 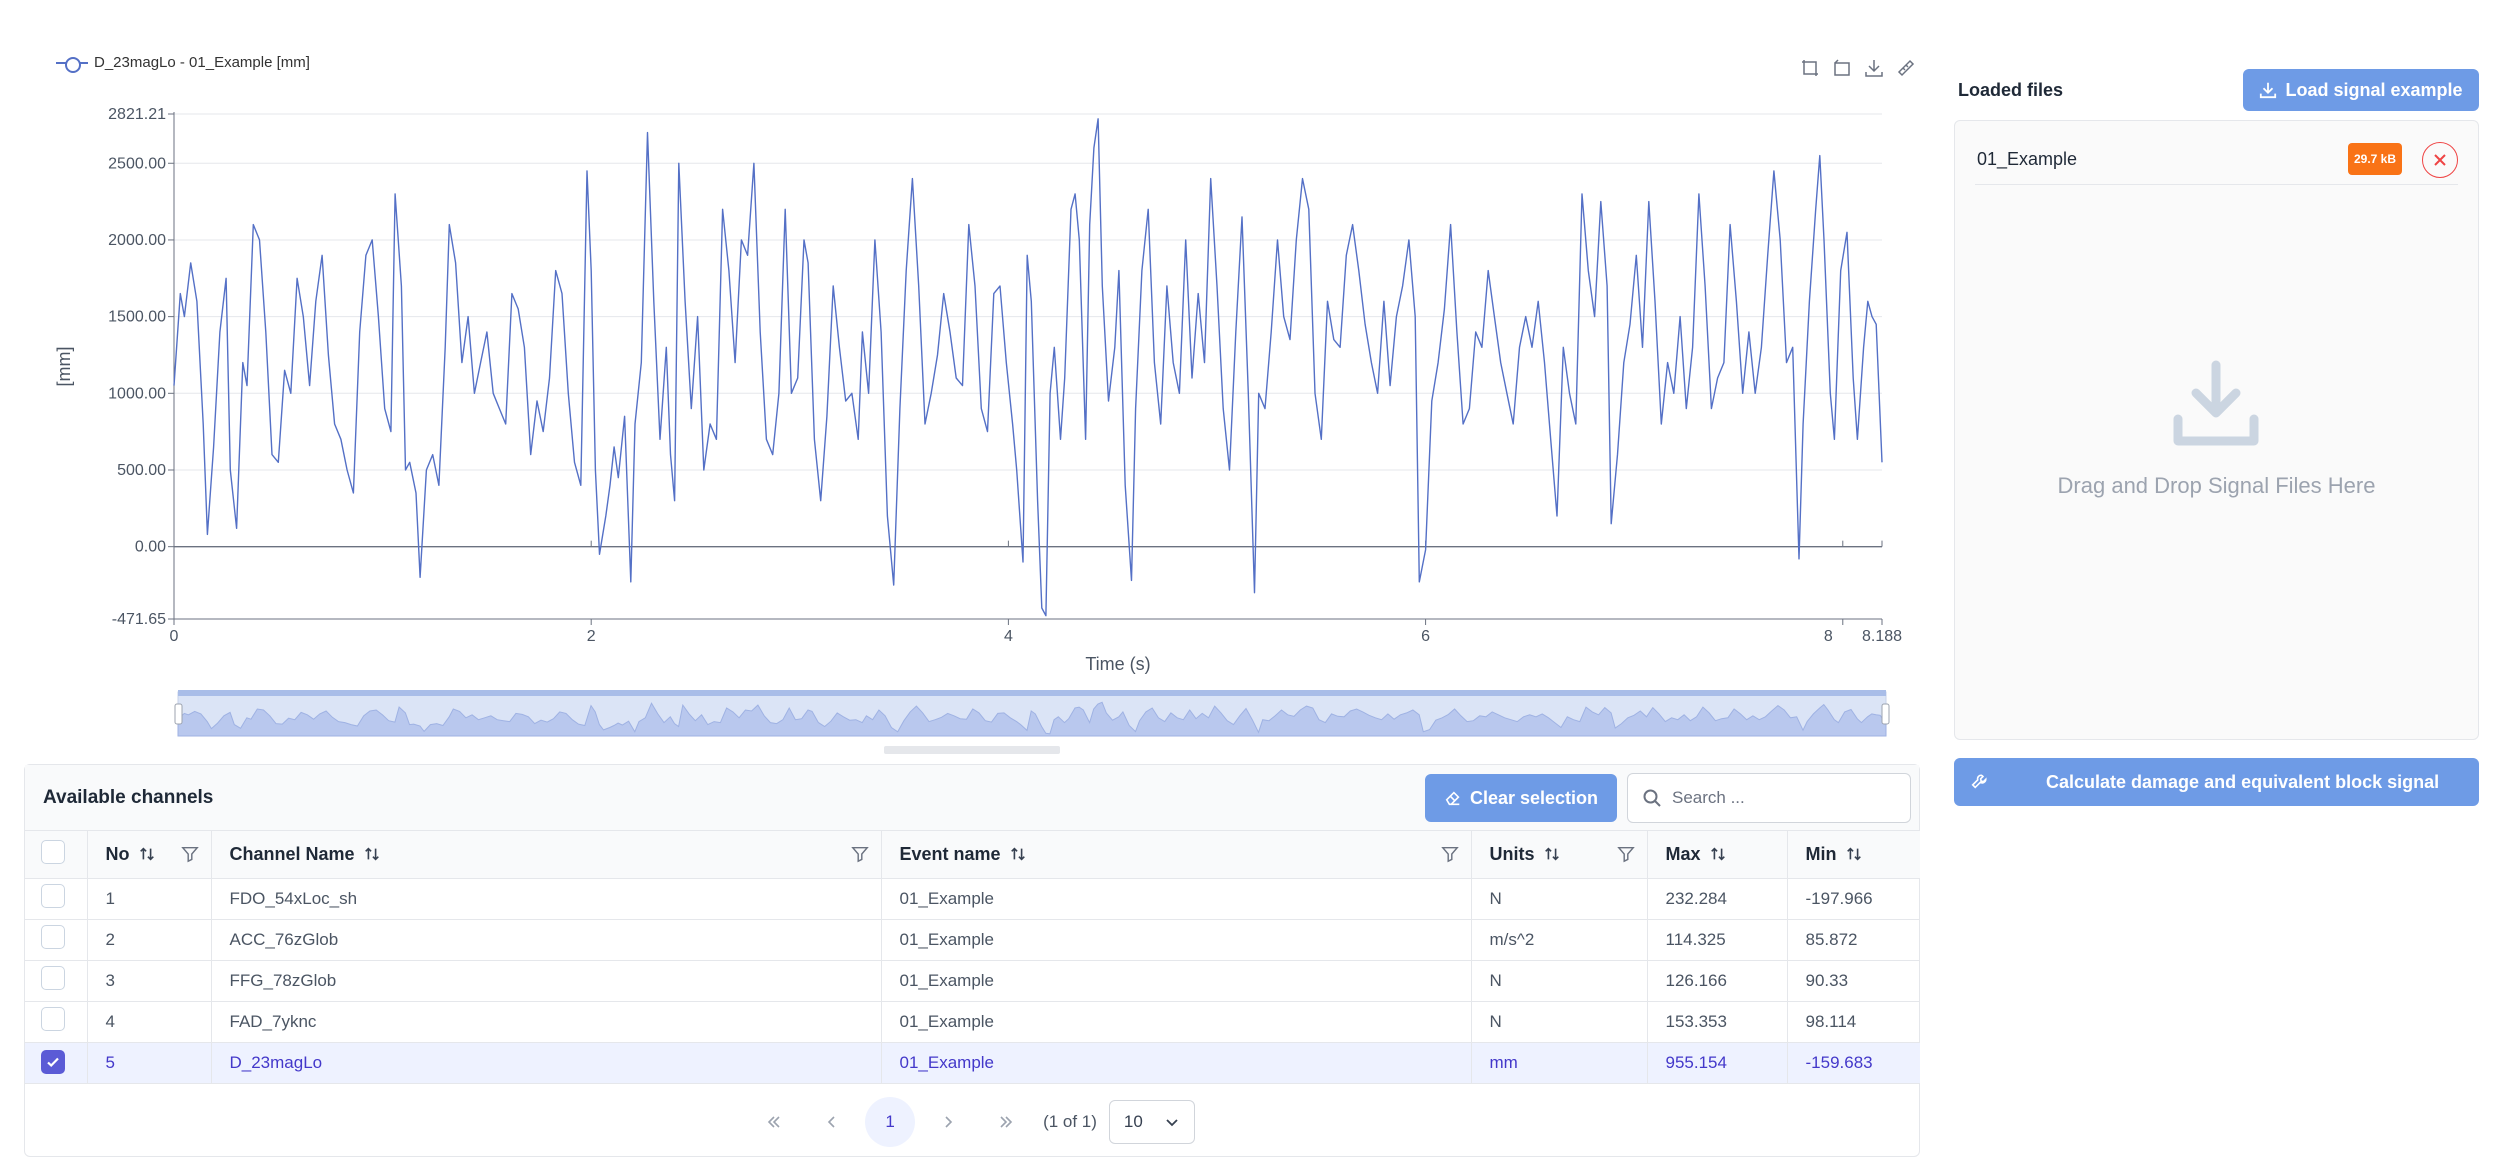 I want to click on load-signal-example-button: Load signal example, so click(x=2361, y=90).